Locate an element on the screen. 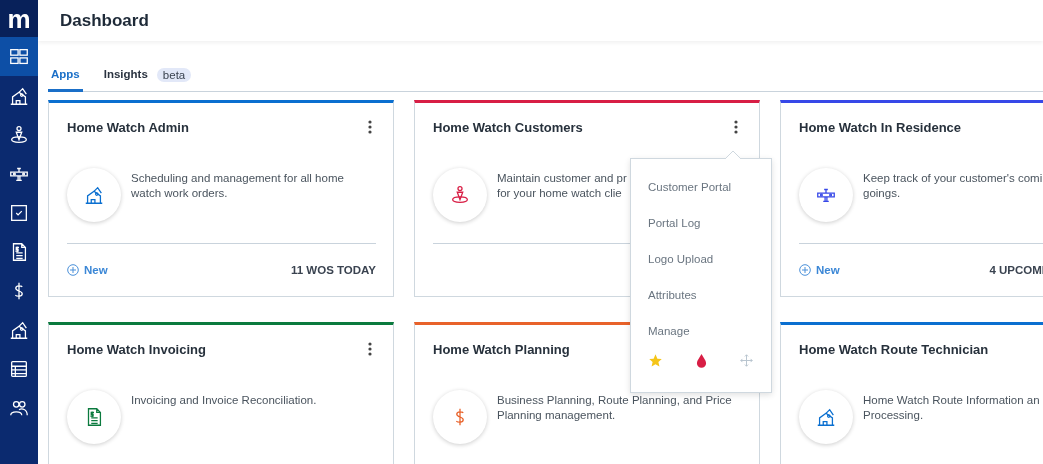 This screenshot has height=464, width=1043. card-description: Keep track of your customer's comi goings. is located at coordinates (953, 186).